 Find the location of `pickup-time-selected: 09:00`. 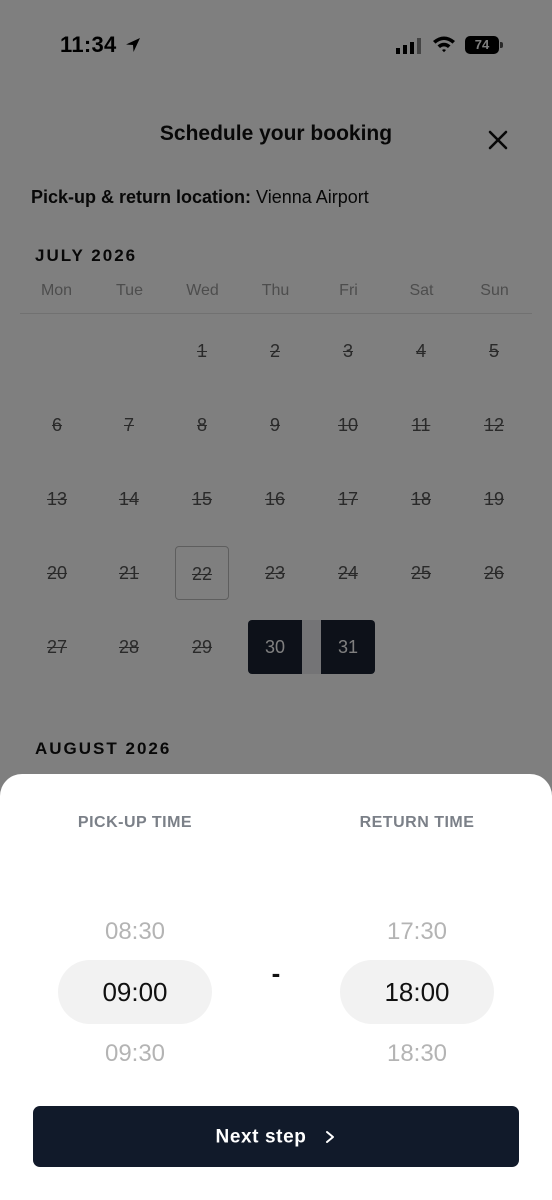

pickup-time-selected: 09:00 is located at coordinates (135, 992).